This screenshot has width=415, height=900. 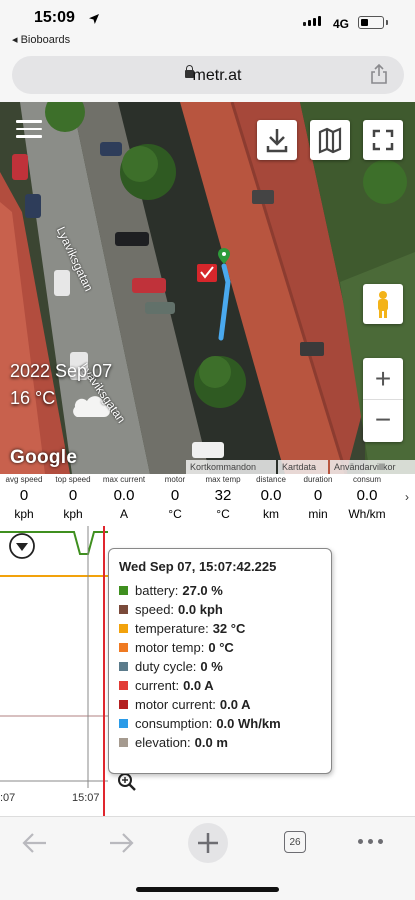 I want to click on forward-arrow-icon, so click(x=121, y=843).